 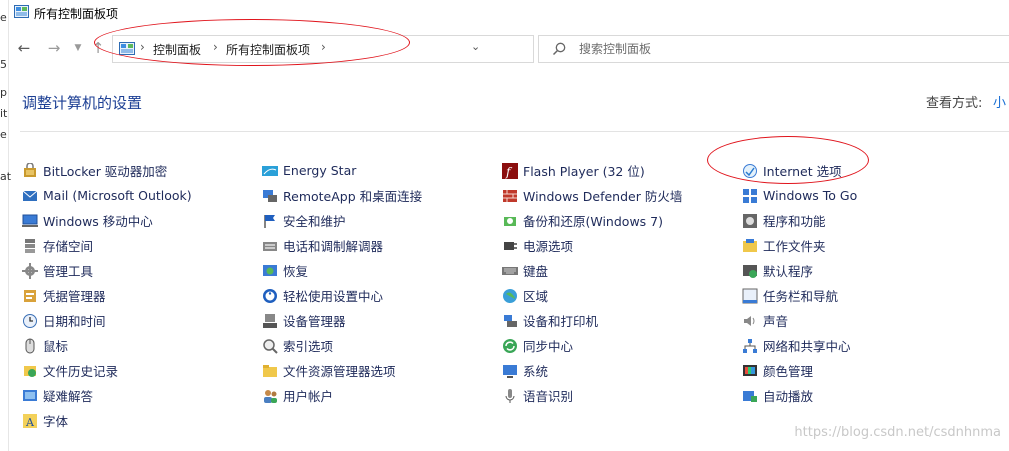 What do you see at coordinates (270, 396) in the screenshot?
I see `user-accounts-icon` at bounding box center [270, 396].